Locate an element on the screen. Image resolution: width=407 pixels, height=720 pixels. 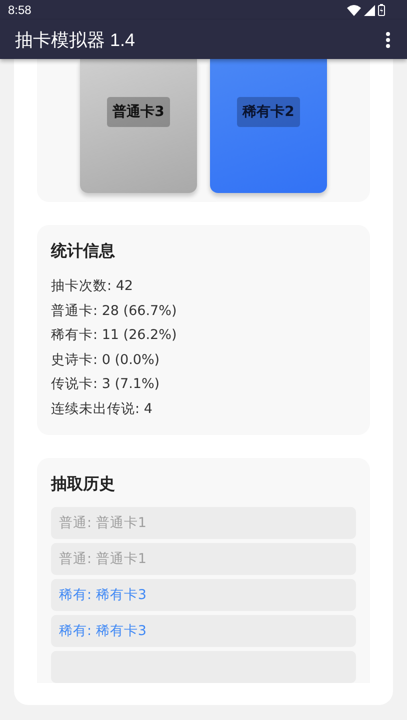
stat-line: 传说卡: 3 (7.1%) is located at coordinates (106, 384).